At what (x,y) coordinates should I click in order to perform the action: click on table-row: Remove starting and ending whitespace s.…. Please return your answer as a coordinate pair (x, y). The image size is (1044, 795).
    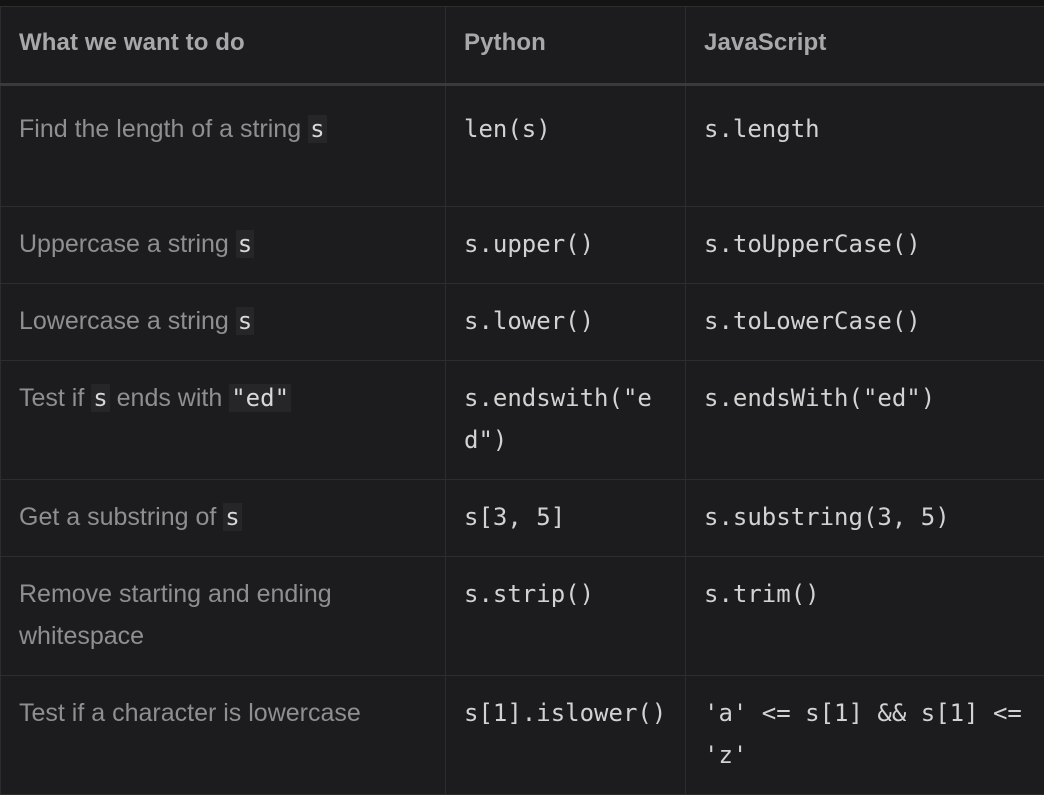
    Looking at the image, I should click on (522, 616).